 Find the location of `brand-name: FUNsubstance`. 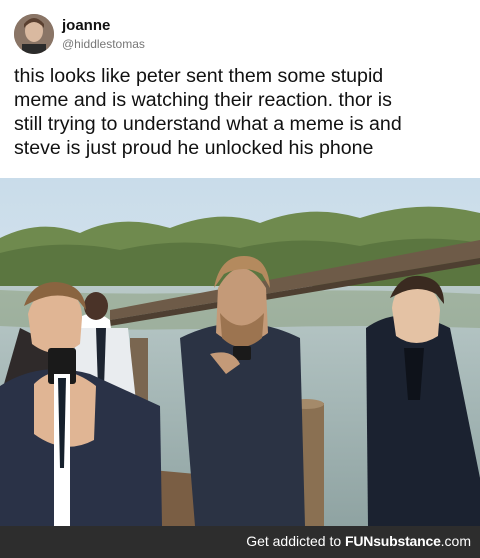

brand-name: FUNsubstance is located at coordinates (393, 541).